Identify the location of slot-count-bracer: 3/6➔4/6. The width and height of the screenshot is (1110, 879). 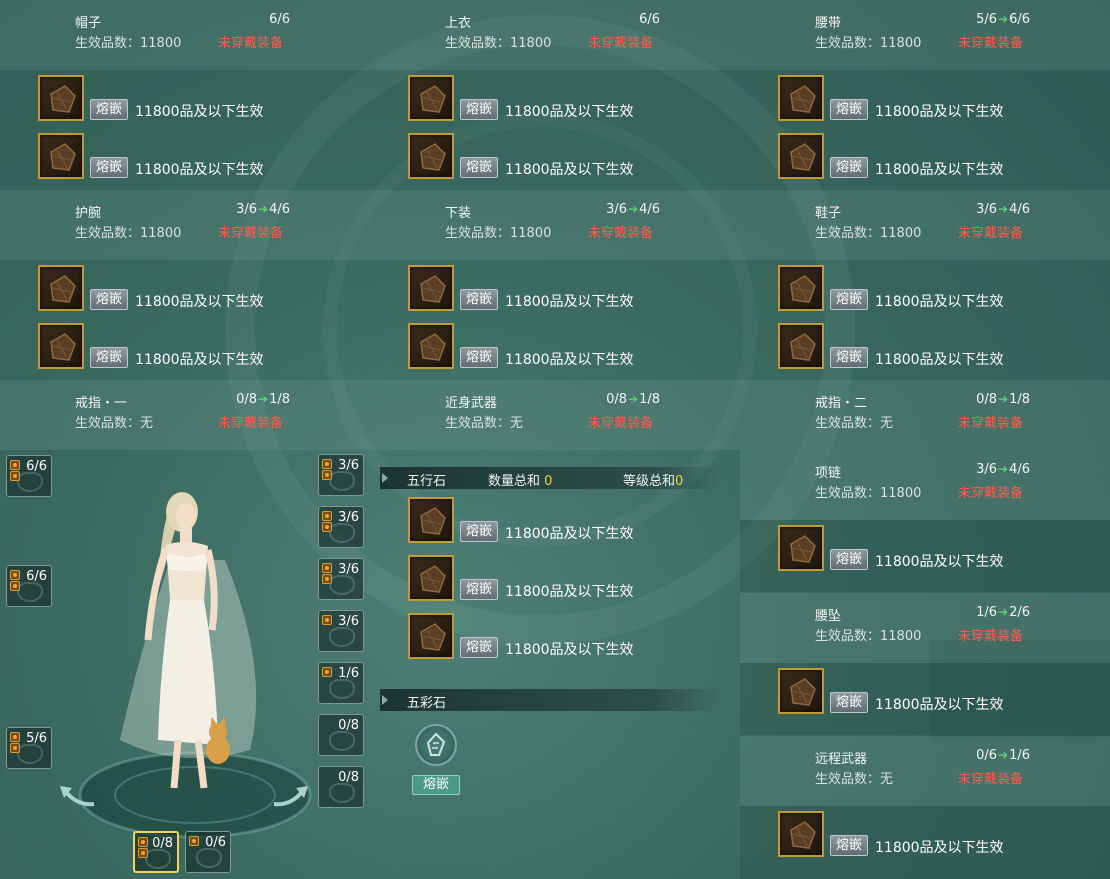
(263, 209).